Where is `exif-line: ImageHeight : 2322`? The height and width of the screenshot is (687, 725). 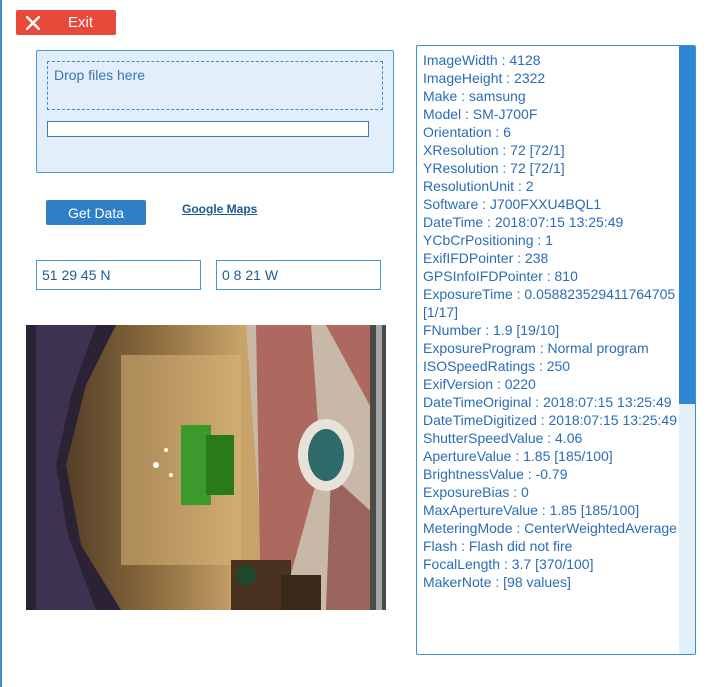 exif-line: ImageHeight : 2322 is located at coordinates (484, 78).